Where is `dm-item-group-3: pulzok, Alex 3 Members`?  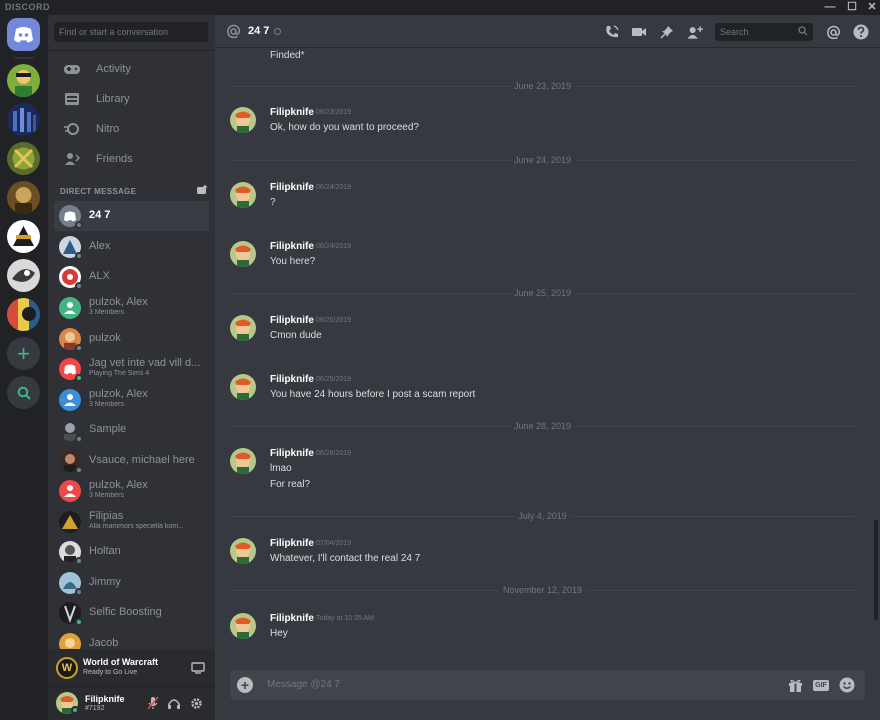 dm-item-group-3: pulzok, Alex 3 Members is located at coordinates (131, 491).